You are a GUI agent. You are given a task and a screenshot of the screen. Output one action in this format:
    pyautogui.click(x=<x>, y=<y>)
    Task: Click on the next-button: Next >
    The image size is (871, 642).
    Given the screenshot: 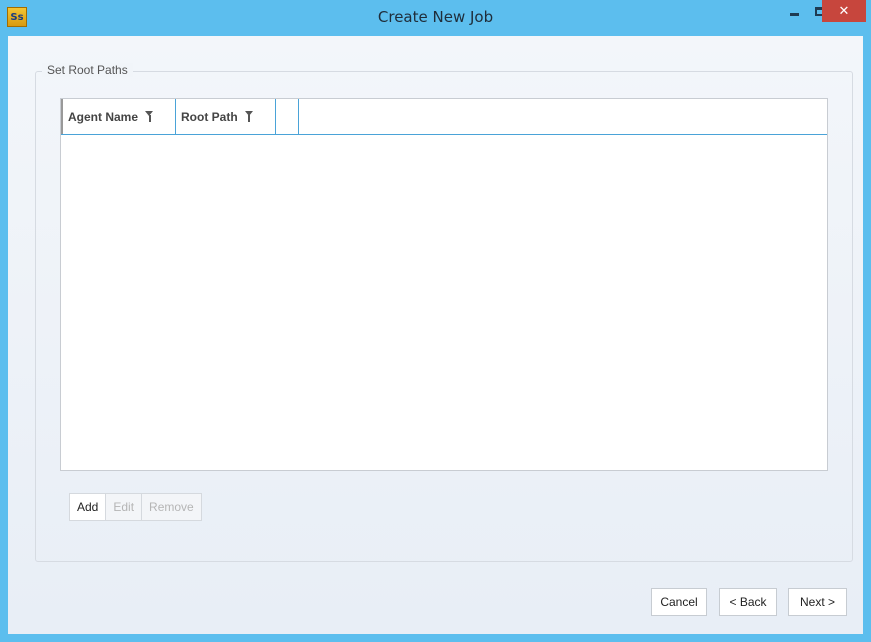 What is the action you would take?
    pyautogui.click(x=817, y=602)
    